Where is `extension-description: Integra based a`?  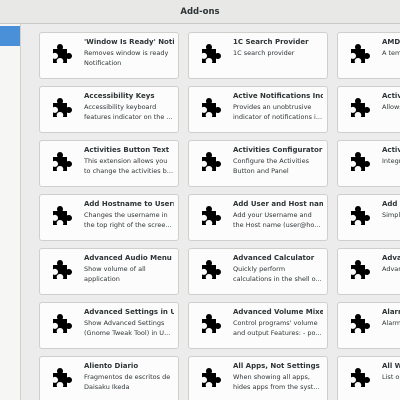
extension-description: Integra based a is located at coordinates (391, 161).